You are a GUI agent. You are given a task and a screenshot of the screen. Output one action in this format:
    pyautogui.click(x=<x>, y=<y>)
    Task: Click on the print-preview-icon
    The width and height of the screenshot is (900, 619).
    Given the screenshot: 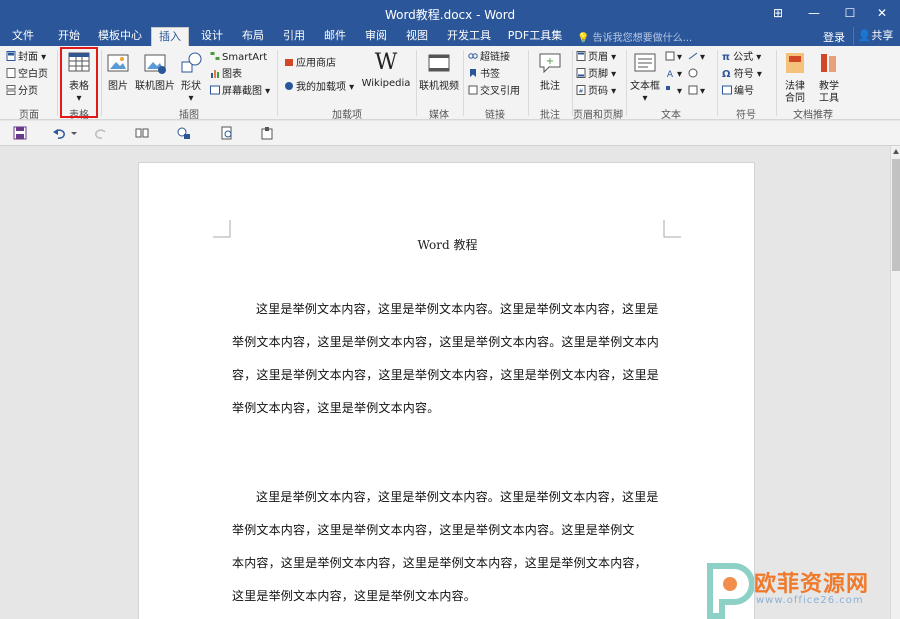 What is the action you would take?
    pyautogui.click(x=227, y=133)
    